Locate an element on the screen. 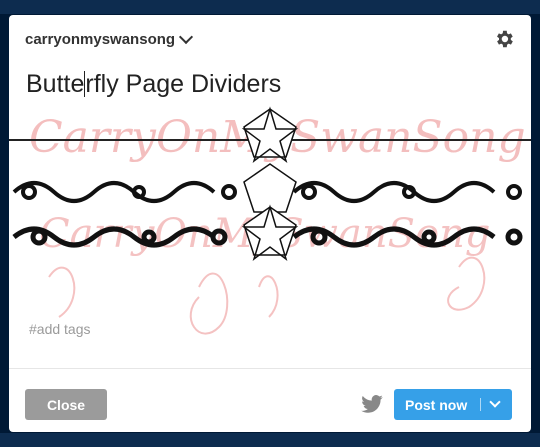 This screenshot has width=540, height=447. button-divider is located at coordinates (480, 404).